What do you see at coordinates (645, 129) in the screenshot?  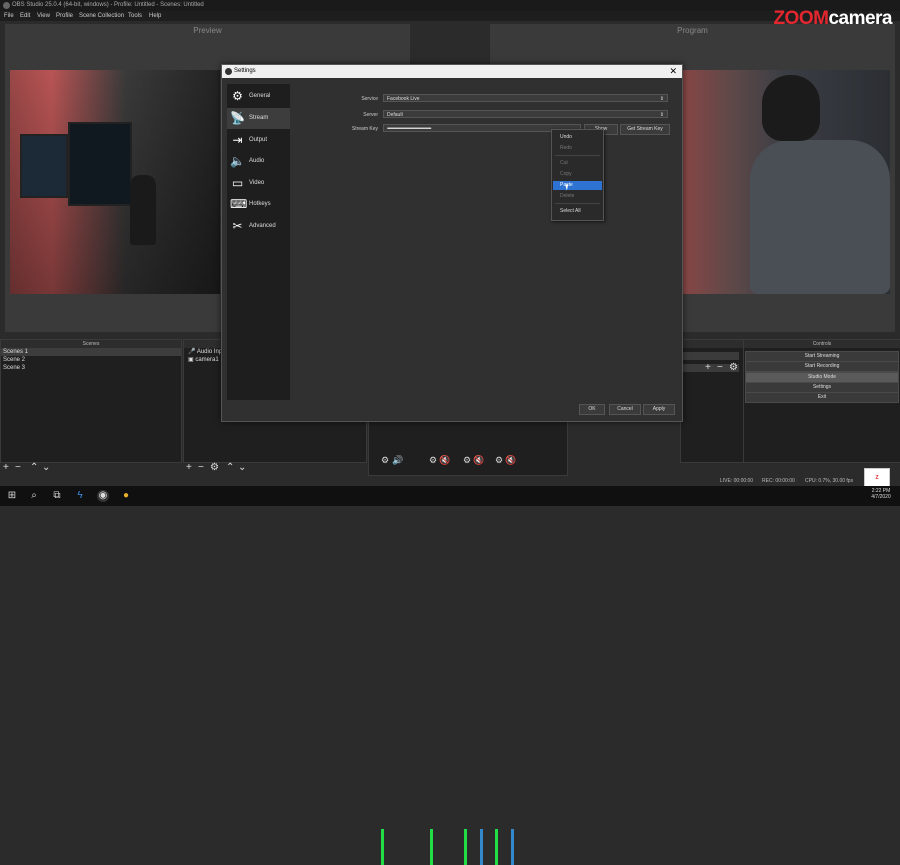 I see `get-stream-key-button: Get Stream Key` at bounding box center [645, 129].